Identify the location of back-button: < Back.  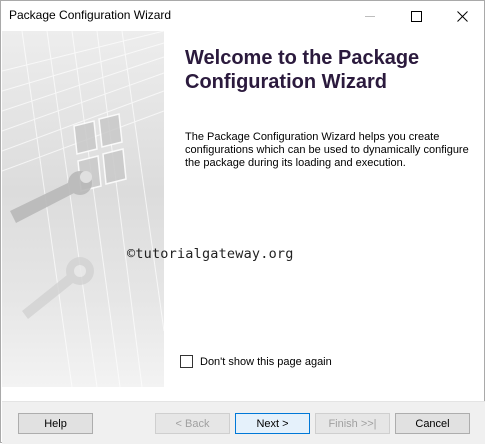
(192, 423).